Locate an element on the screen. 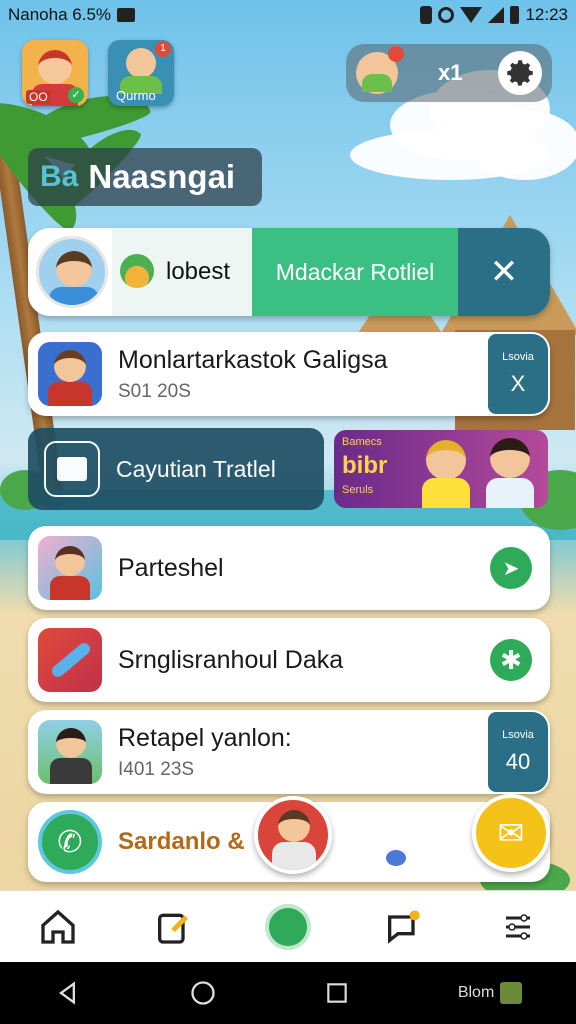 The width and height of the screenshot is (576, 1024). item-title: Parteshel is located at coordinates (171, 567).